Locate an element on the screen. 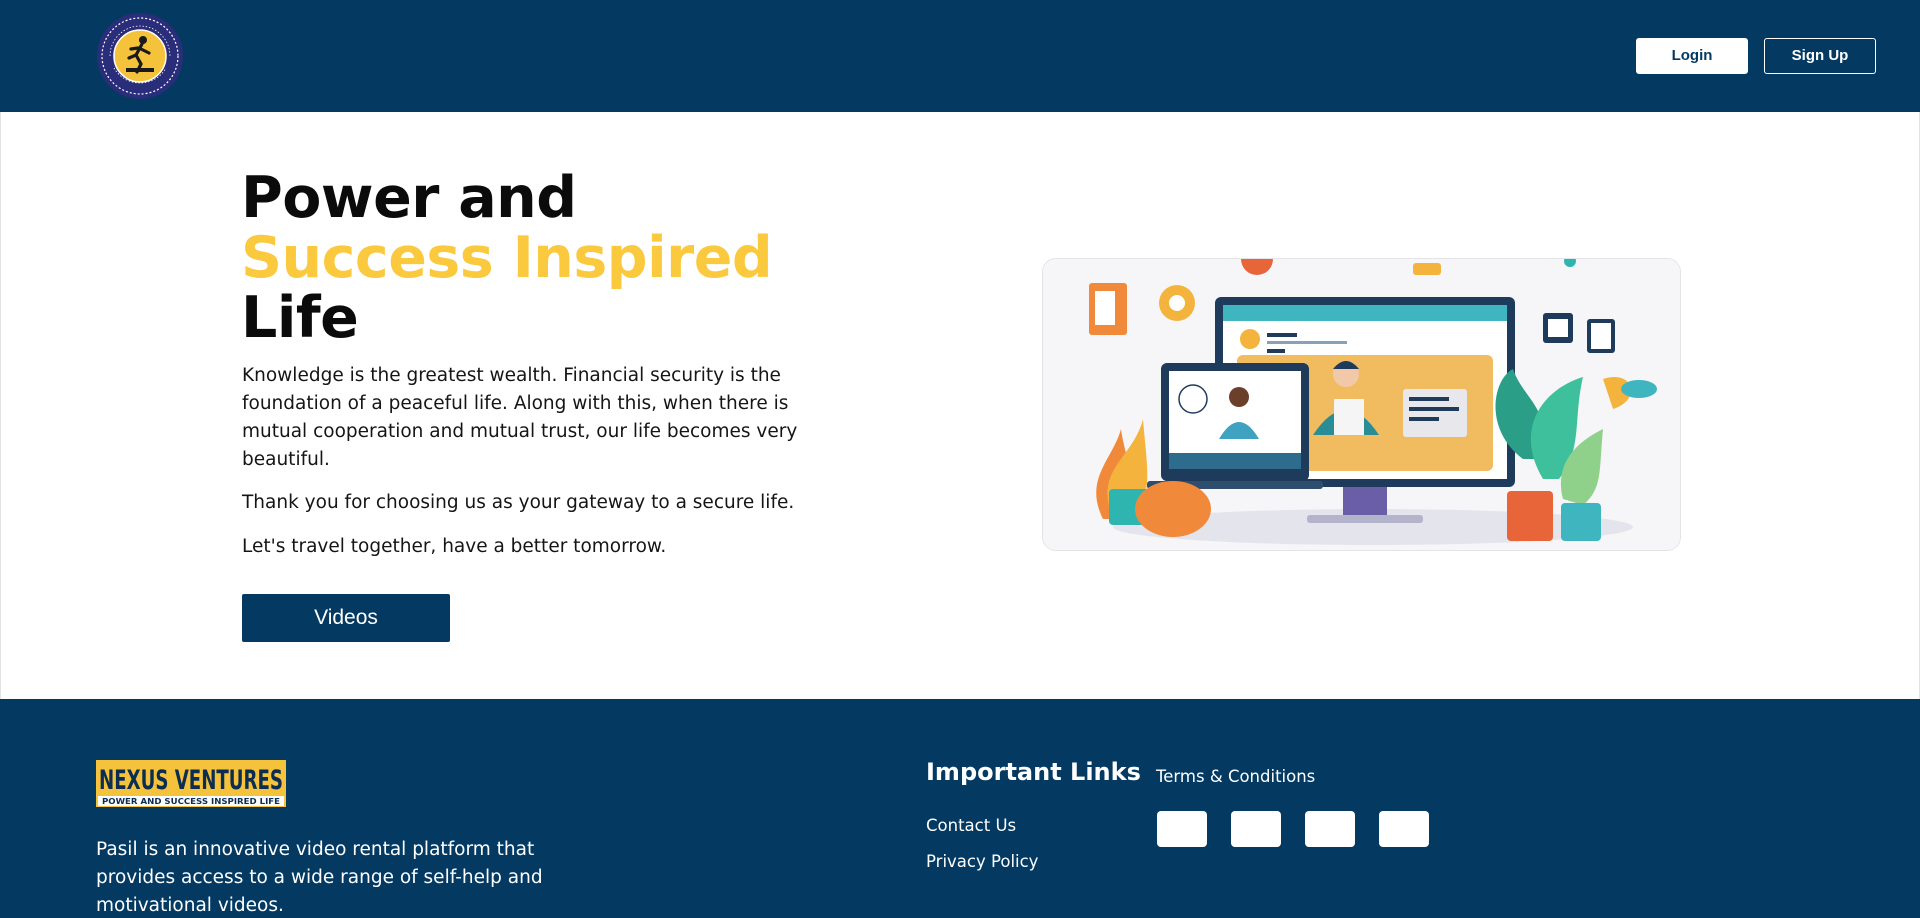 This screenshot has width=1920, height=918. hero-title-line-3: Life is located at coordinates (300, 318).